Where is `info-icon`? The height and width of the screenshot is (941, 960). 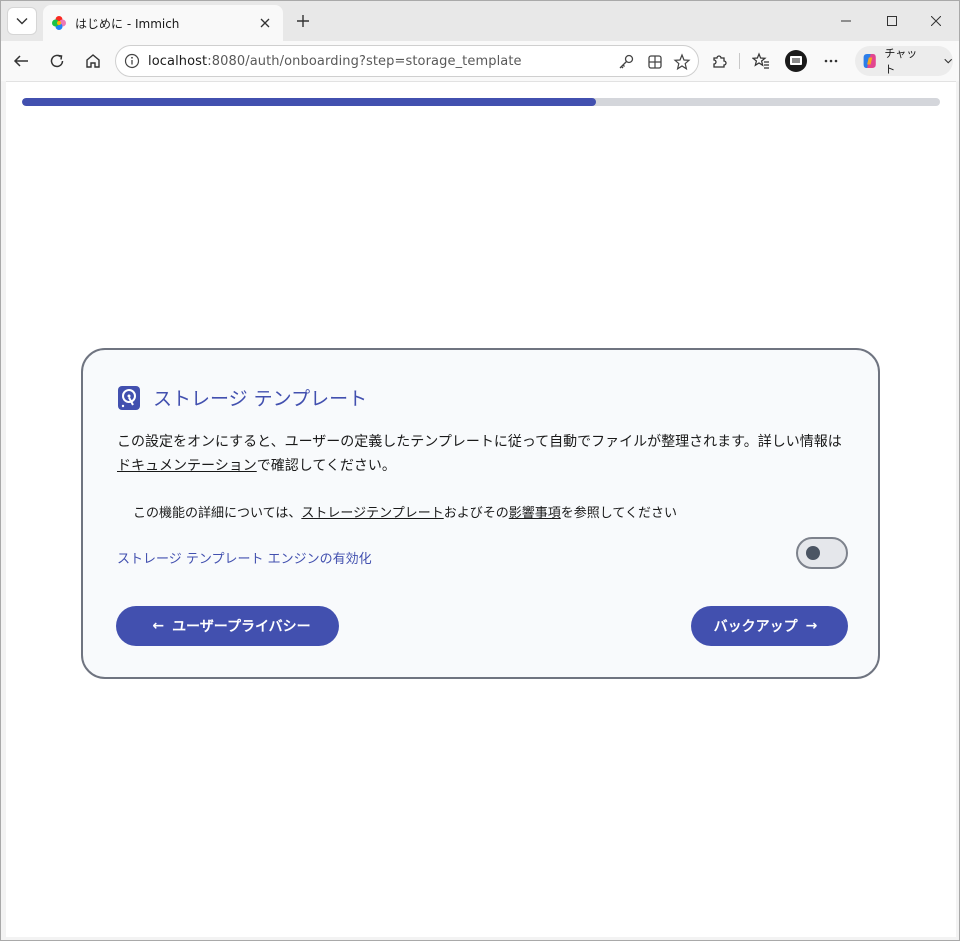
info-icon is located at coordinates (132, 61).